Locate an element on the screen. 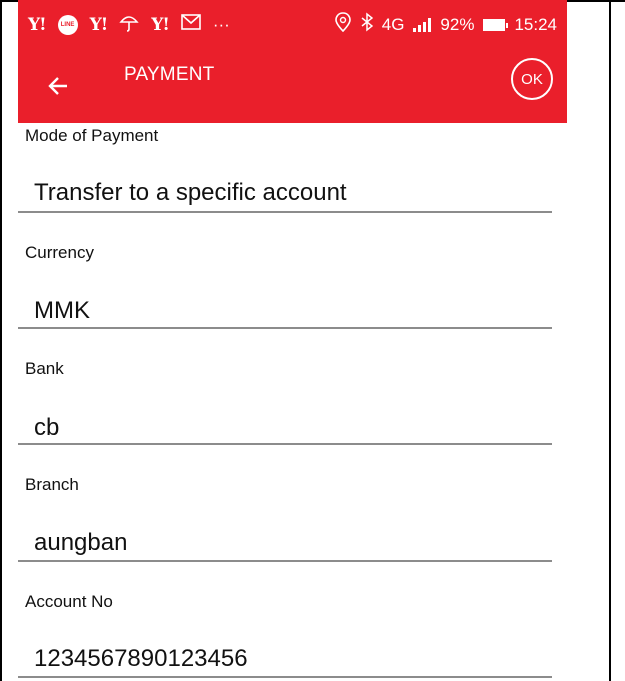 The image size is (625, 681). branch-underline is located at coordinates (285, 561).